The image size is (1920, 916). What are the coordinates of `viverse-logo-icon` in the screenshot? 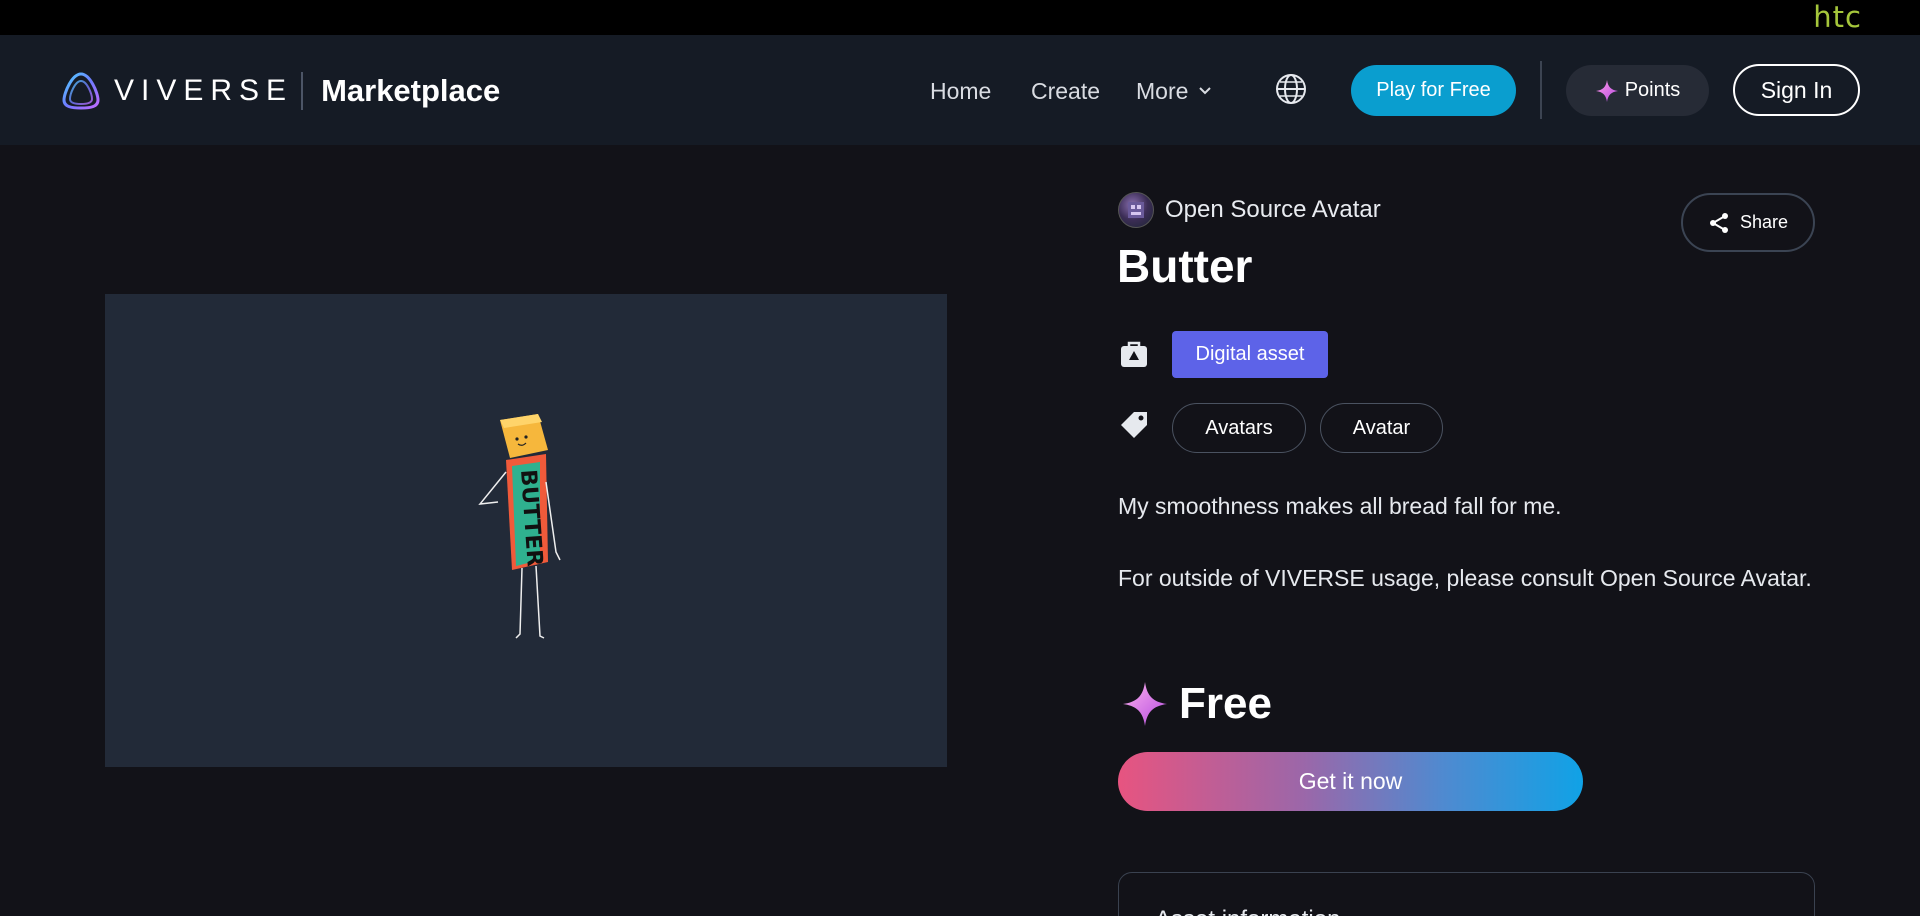 It's located at (81, 91).